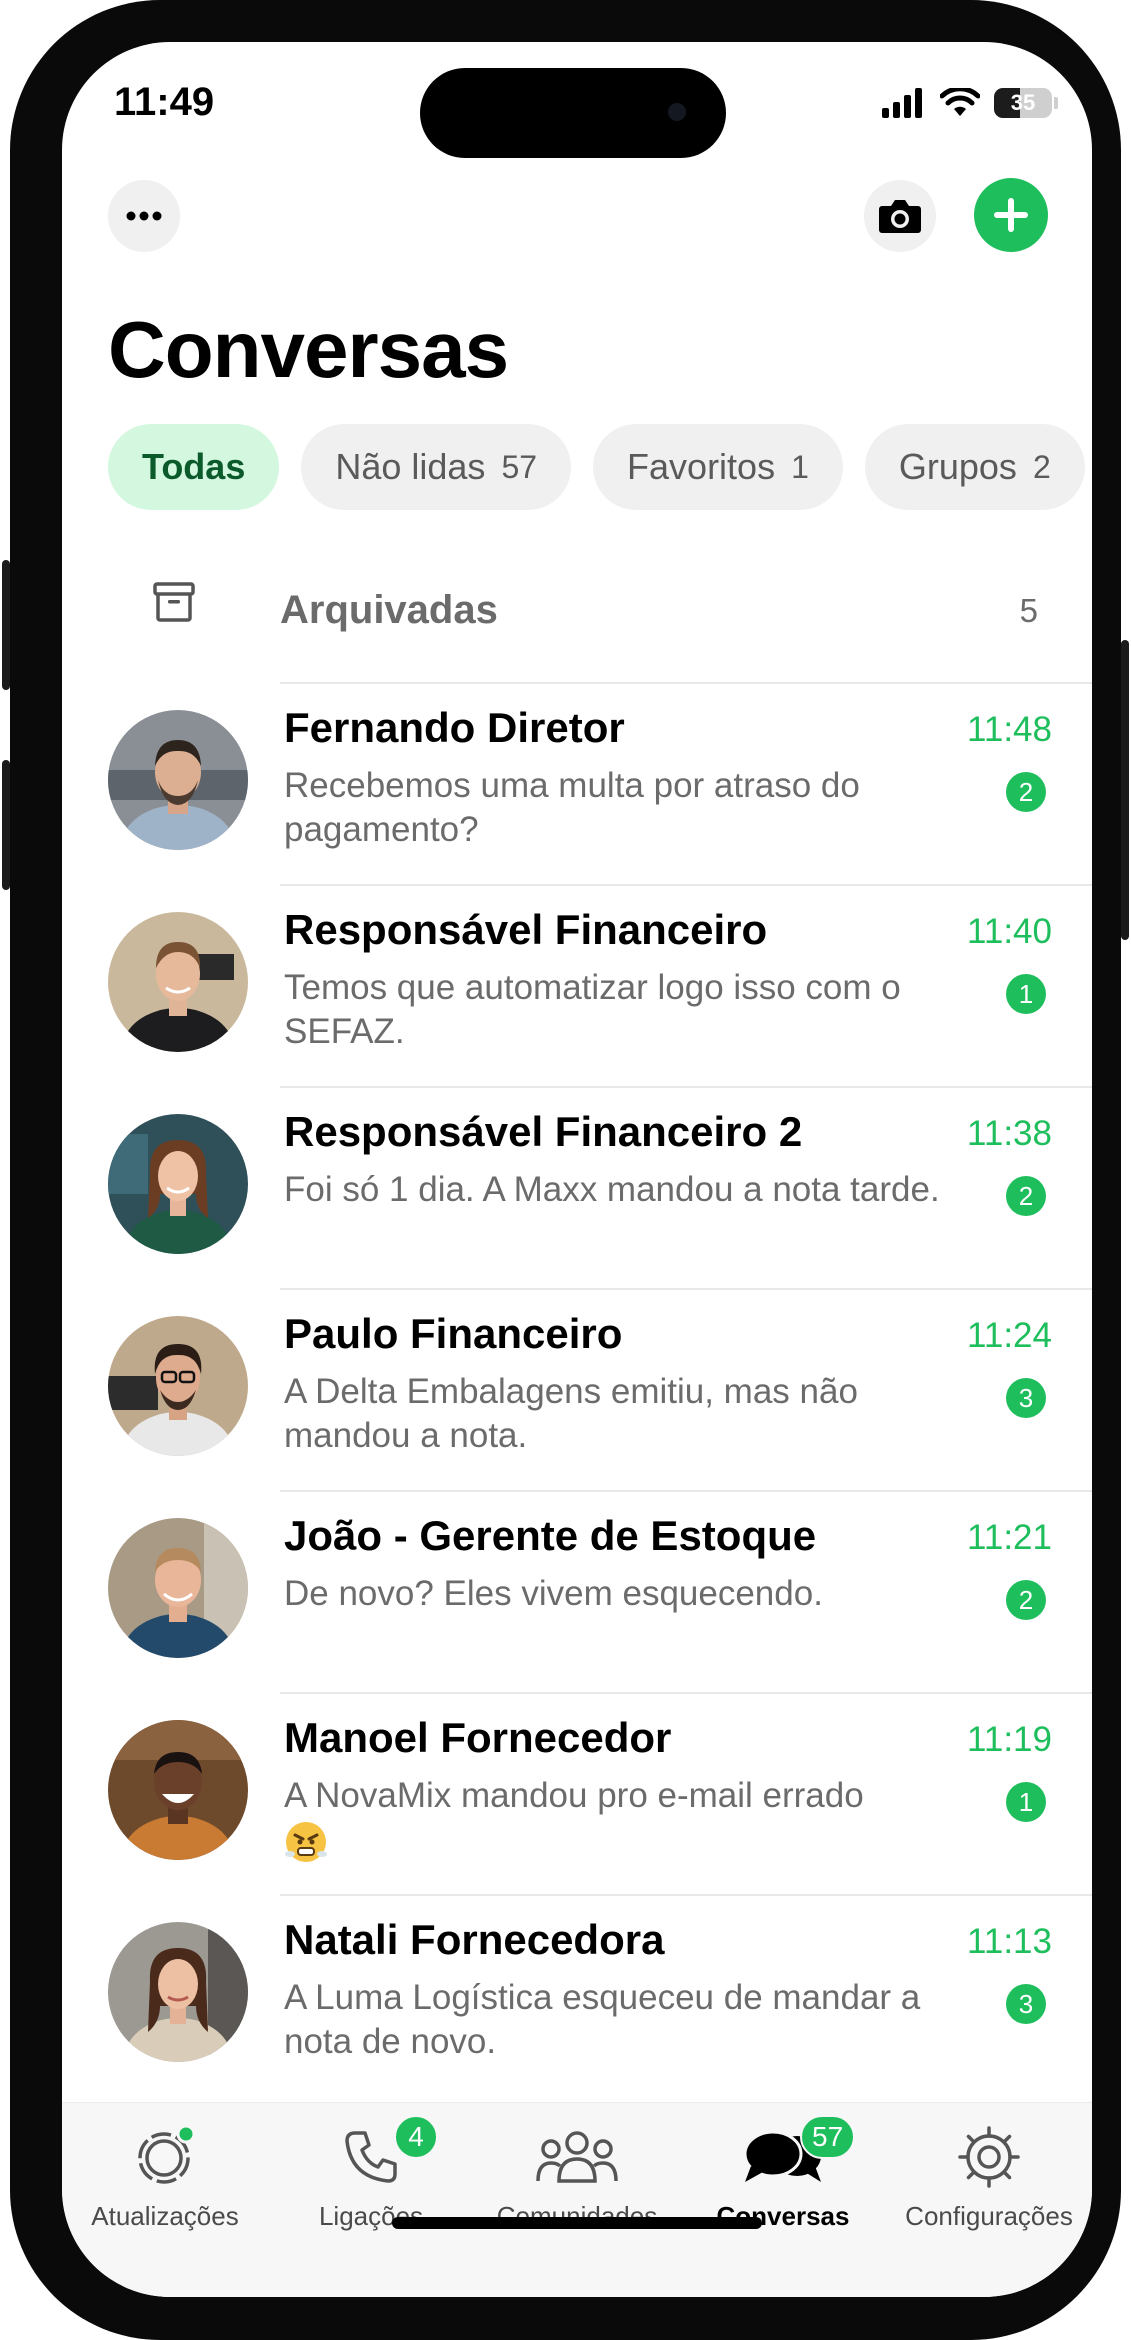  What do you see at coordinates (577, 2157) in the screenshot?
I see `communities-icon` at bounding box center [577, 2157].